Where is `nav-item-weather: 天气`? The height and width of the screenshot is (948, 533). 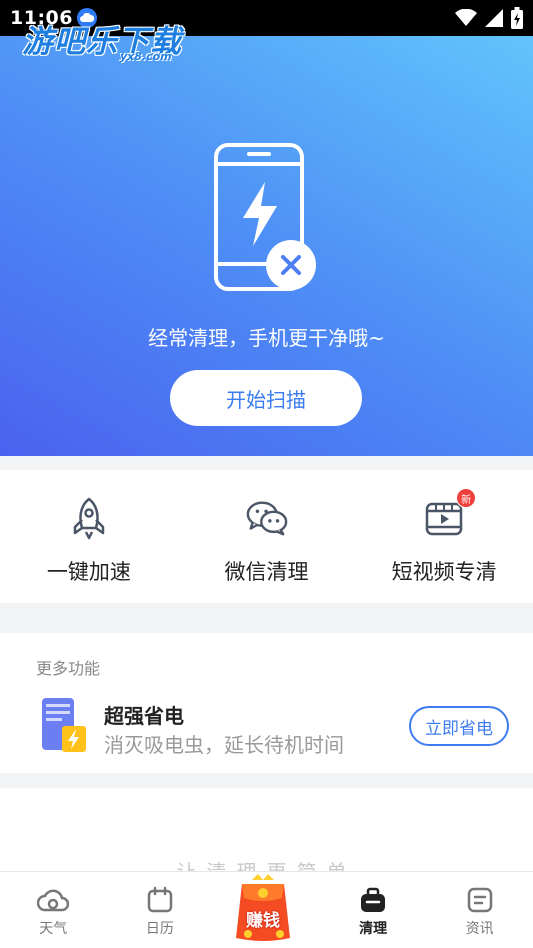
nav-item-weather: 天气 is located at coordinates (53, 910).